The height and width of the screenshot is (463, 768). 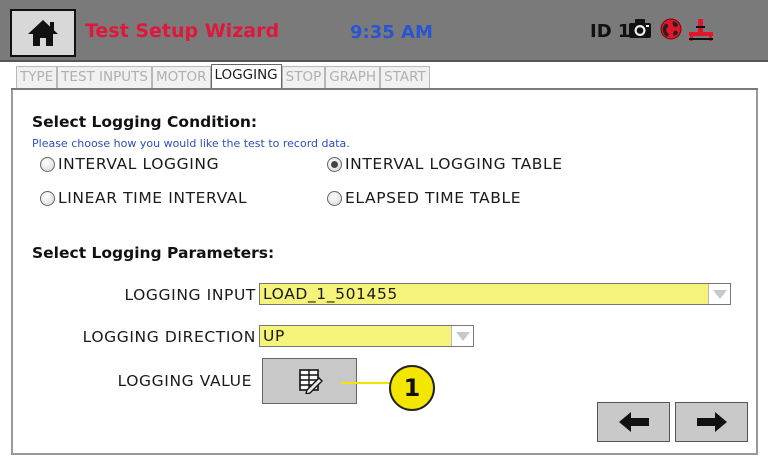 What do you see at coordinates (181, 77) in the screenshot?
I see `tab-motor: MOTOR` at bounding box center [181, 77].